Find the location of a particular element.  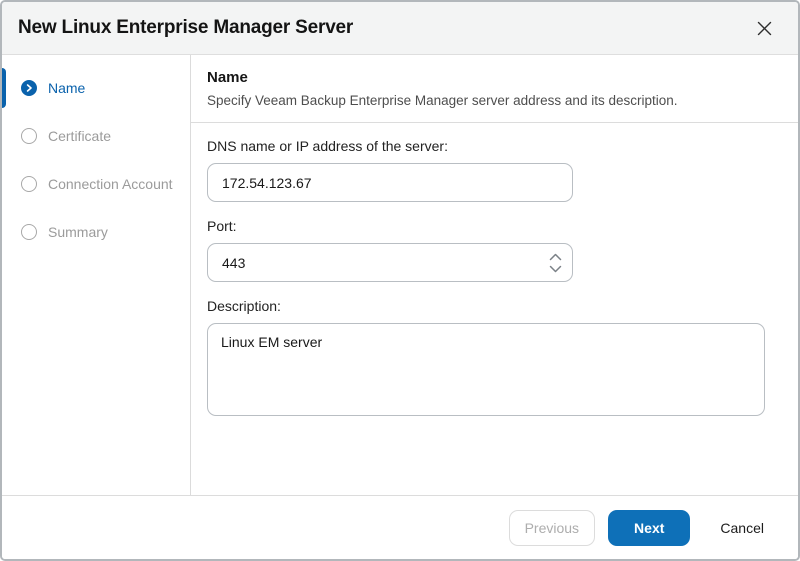

port-input is located at coordinates (390, 262).